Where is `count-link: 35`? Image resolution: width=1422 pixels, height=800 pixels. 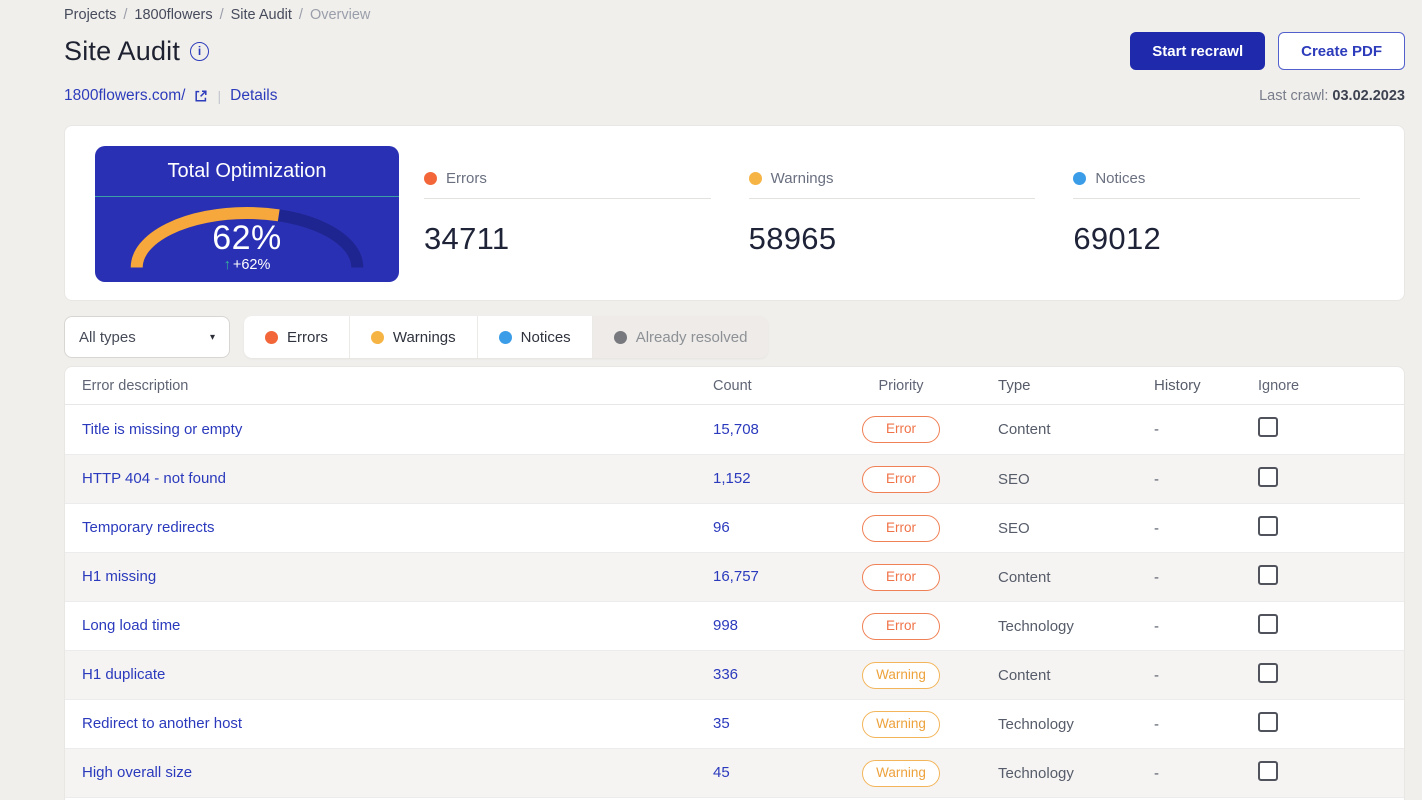 count-link: 35 is located at coordinates (721, 723).